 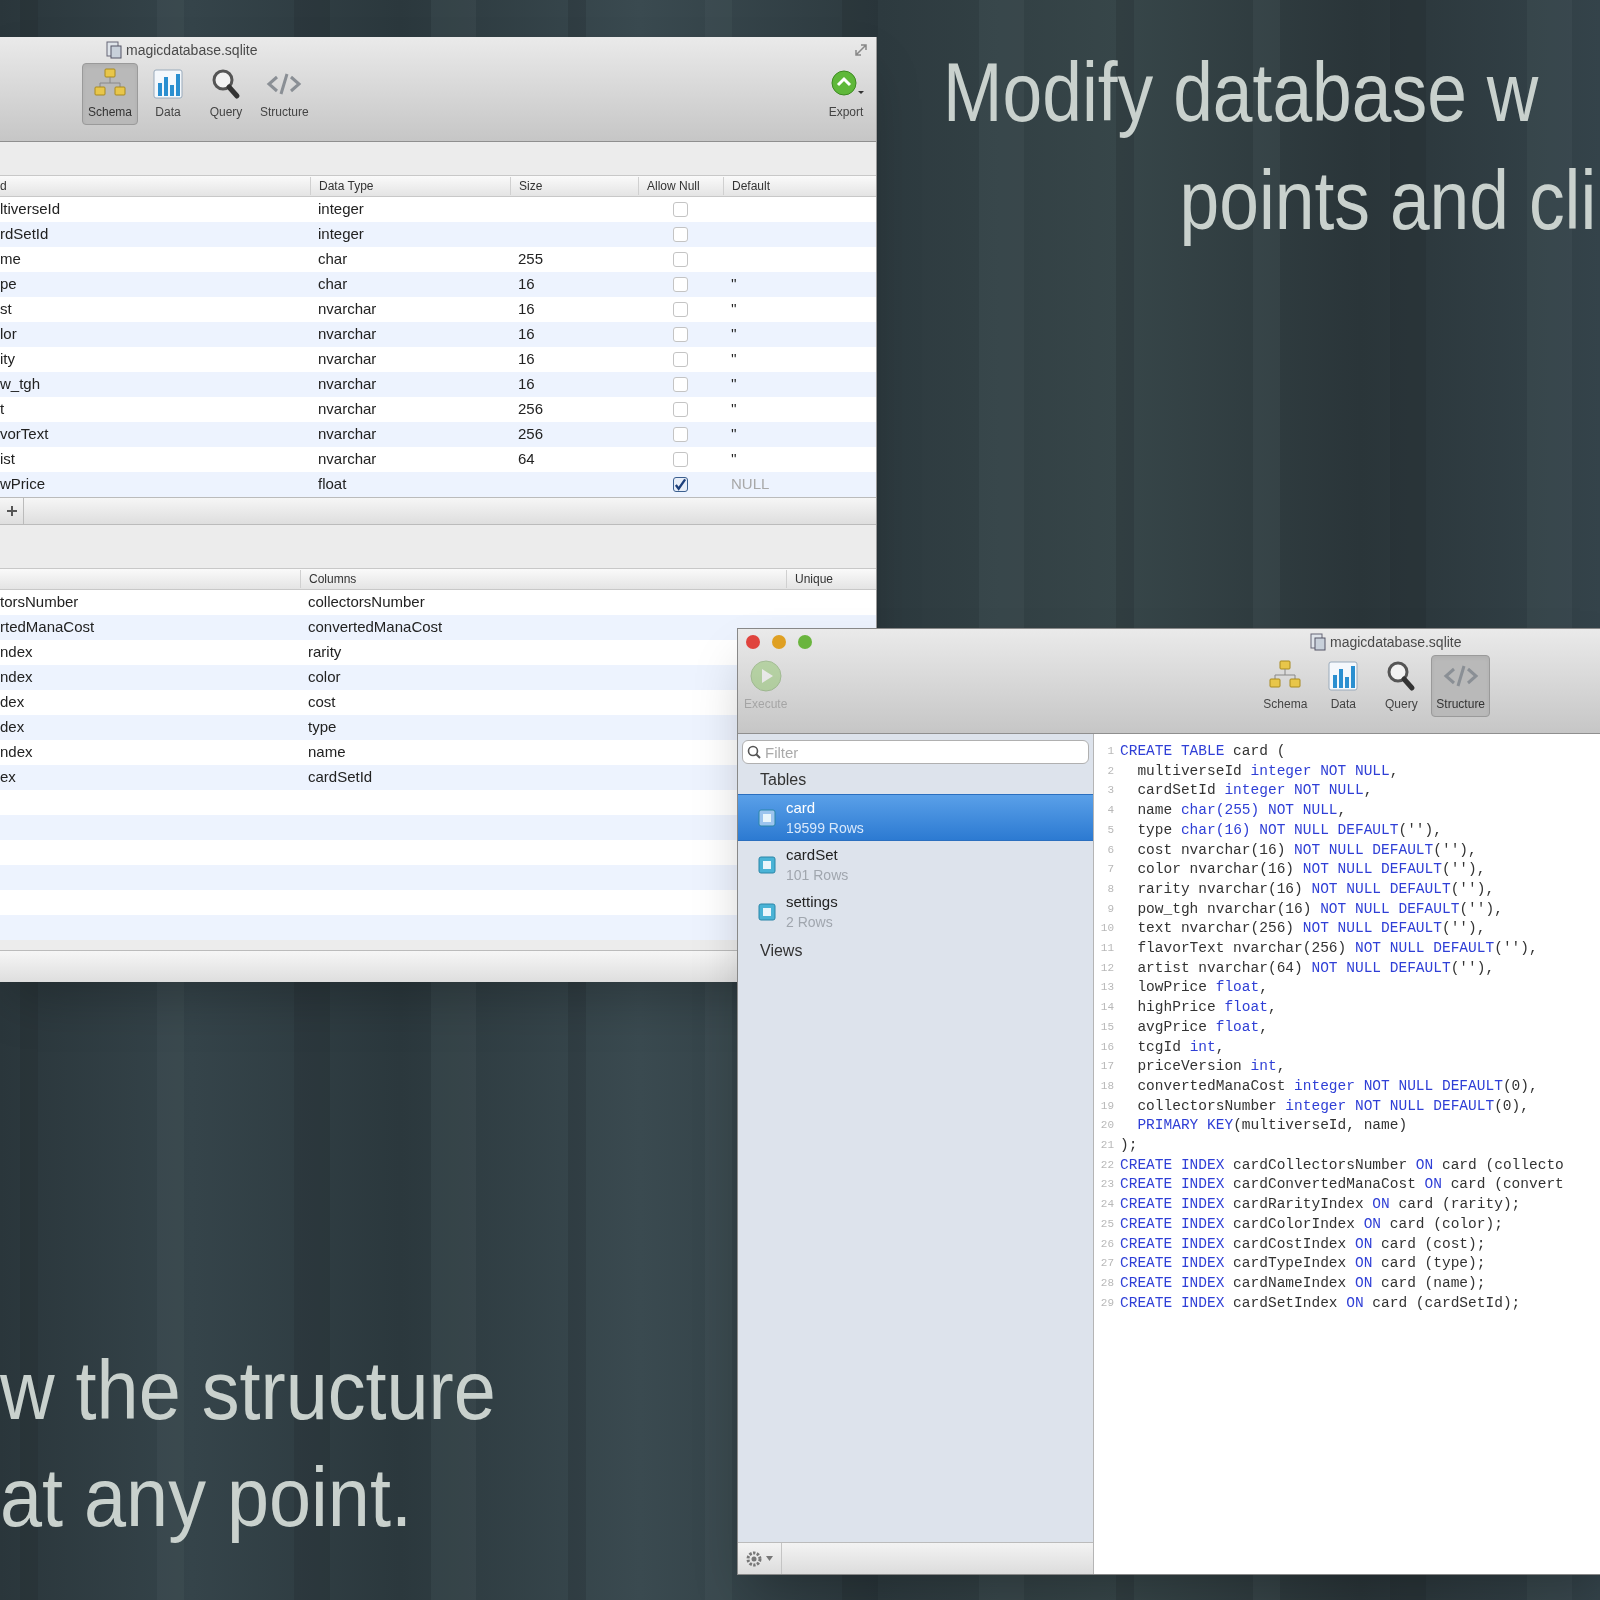 I want to click on export-button: Export, so click(x=846, y=94).